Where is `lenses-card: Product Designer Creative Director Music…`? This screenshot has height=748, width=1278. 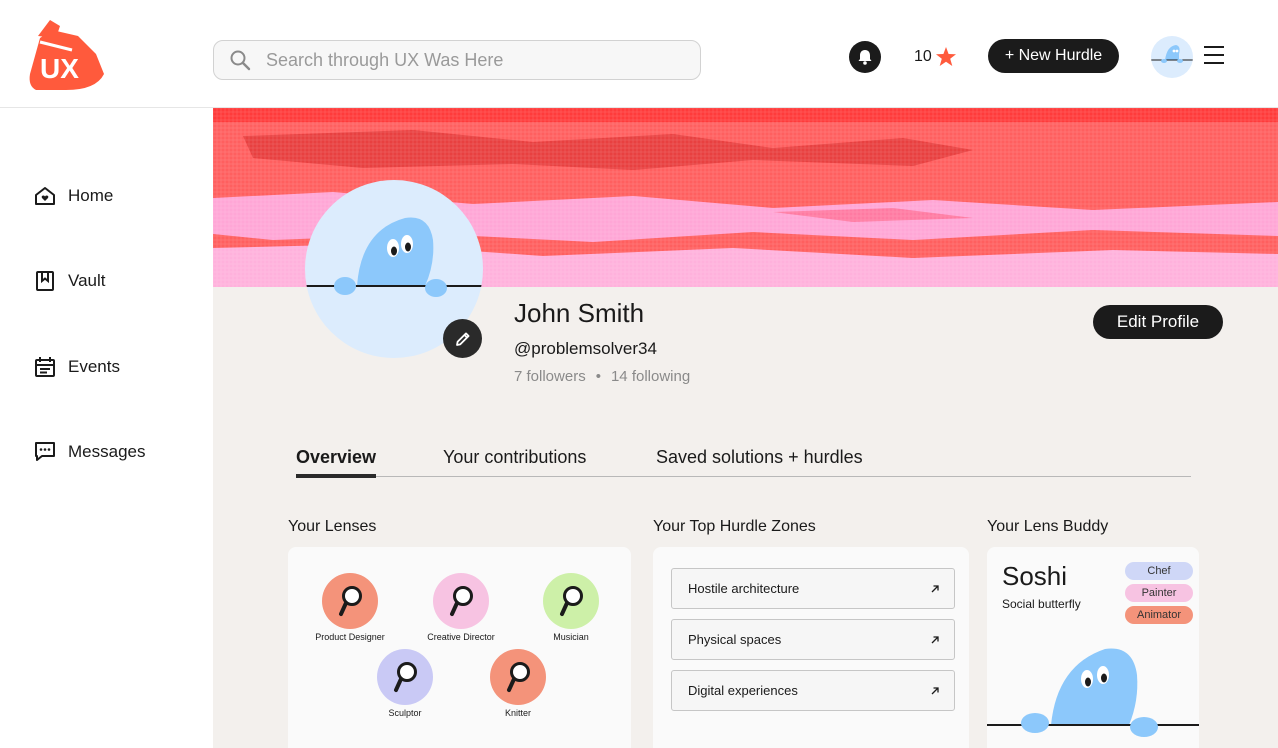
lenses-card: Product Designer Creative Director Music… is located at coordinates (459, 647).